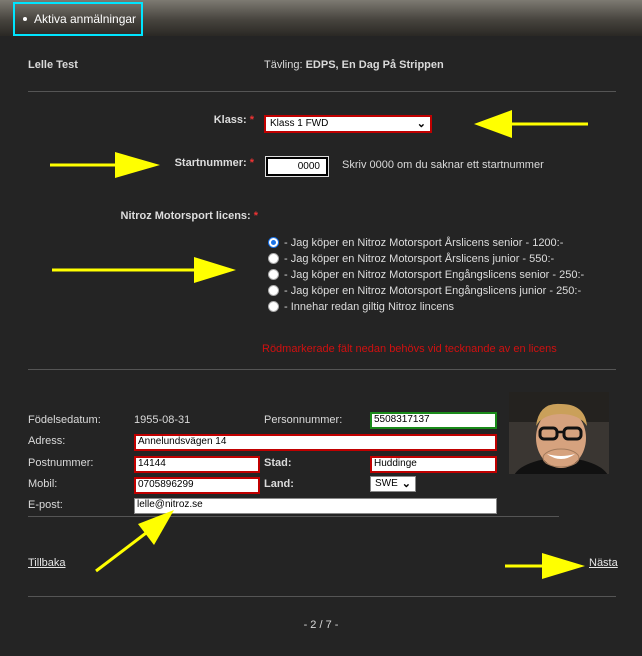  What do you see at coordinates (134, 541) in the screenshot?
I see `arrow-up-right-icon` at bounding box center [134, 541].